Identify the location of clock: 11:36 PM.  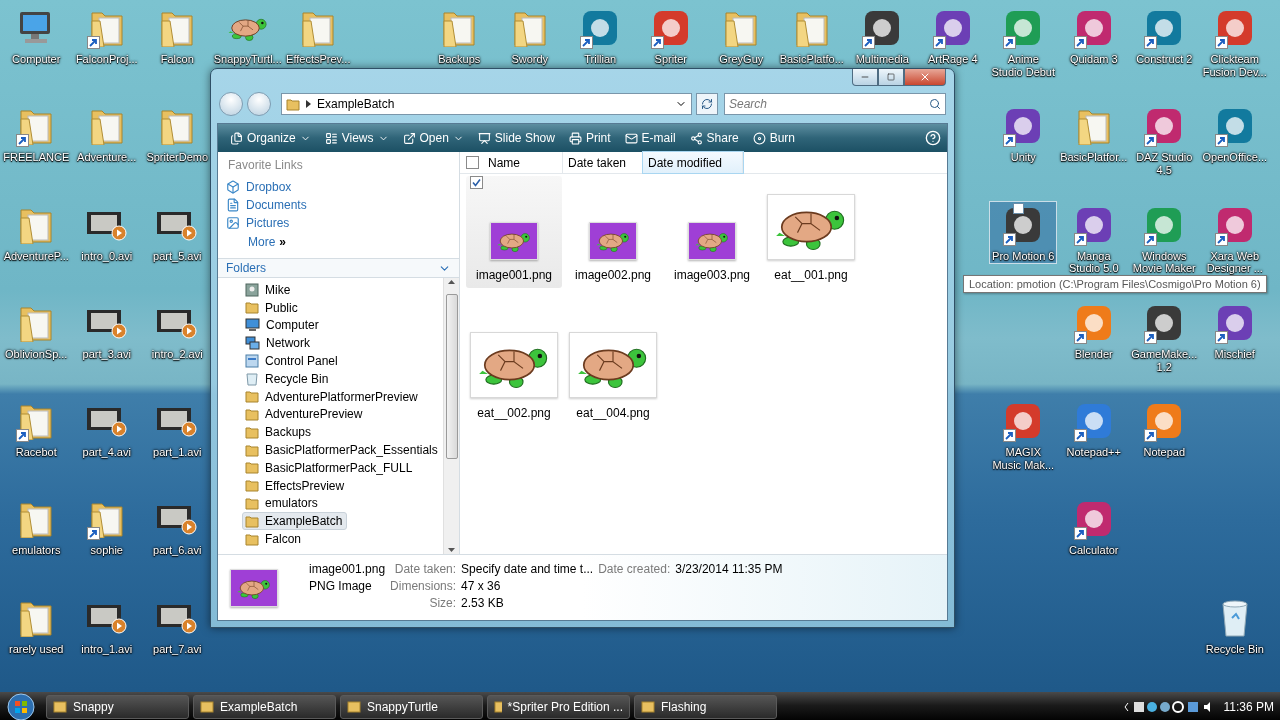
(1248, 707).